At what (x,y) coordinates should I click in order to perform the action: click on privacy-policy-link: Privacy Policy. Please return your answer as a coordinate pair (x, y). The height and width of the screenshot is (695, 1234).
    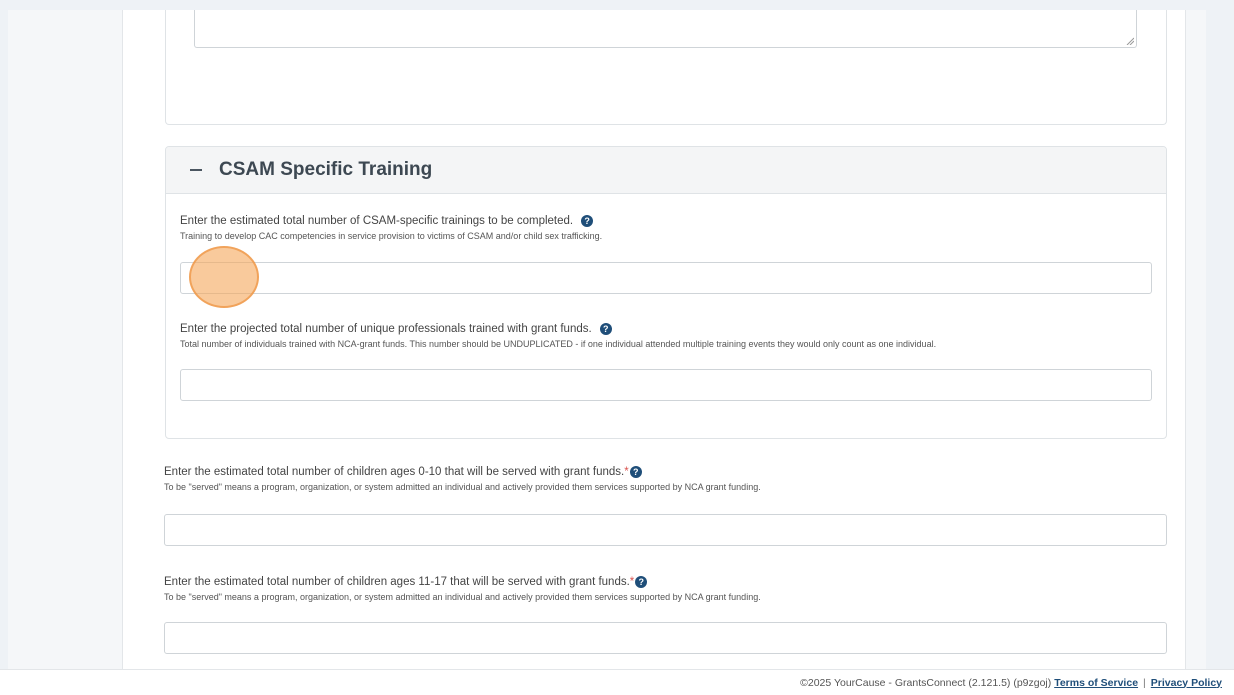
    Looking at the image, I should click on (1186, 683).